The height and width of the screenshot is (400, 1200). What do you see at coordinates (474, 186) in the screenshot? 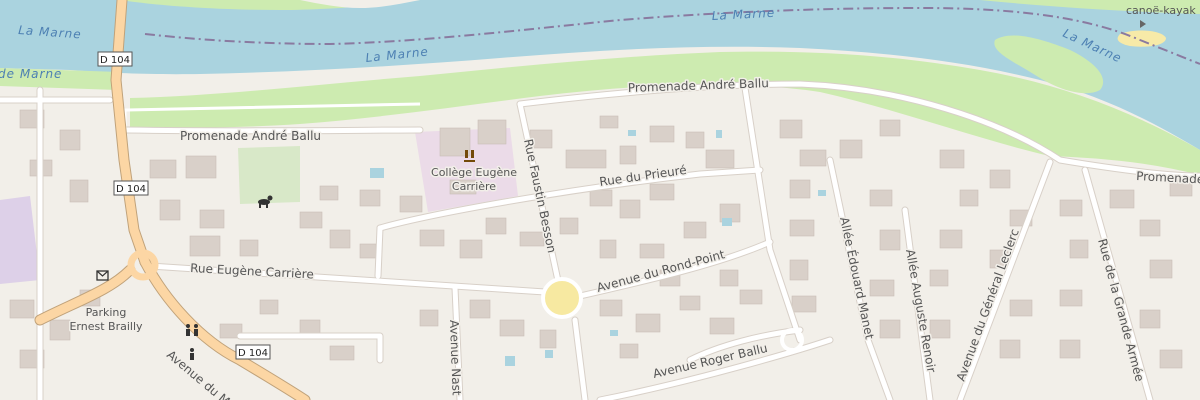
I see `school-label-line2: Carrière` at bounding box center [474, 186].